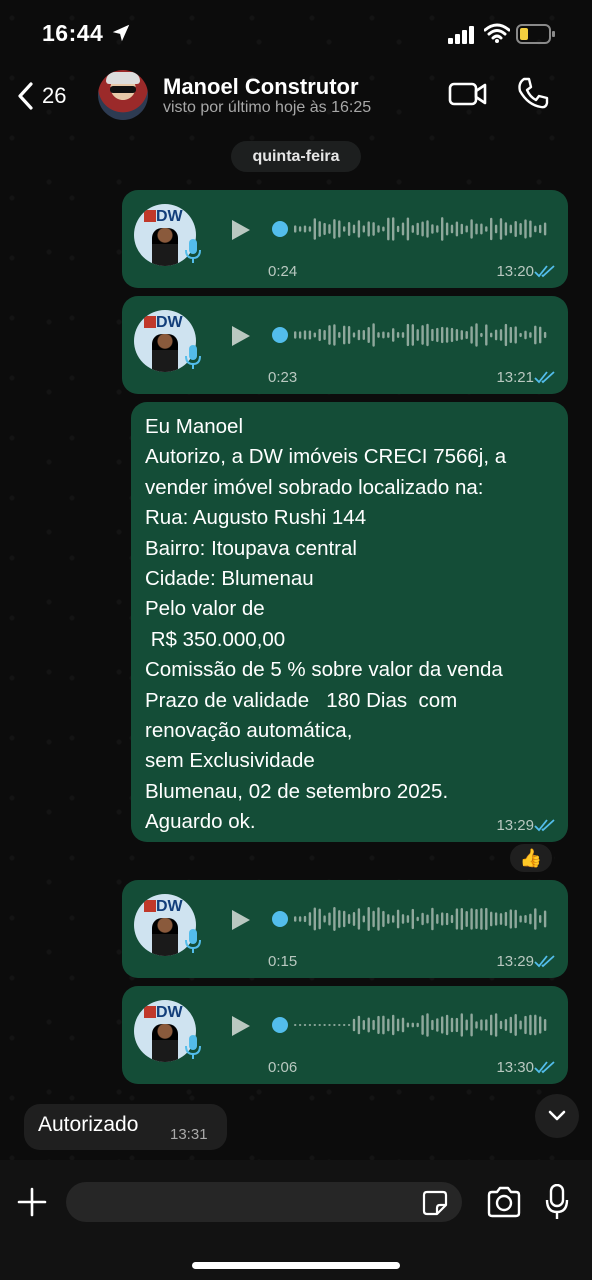 The image size is (592, 1280). I want to click on phone-call-button, so click(533, 93).